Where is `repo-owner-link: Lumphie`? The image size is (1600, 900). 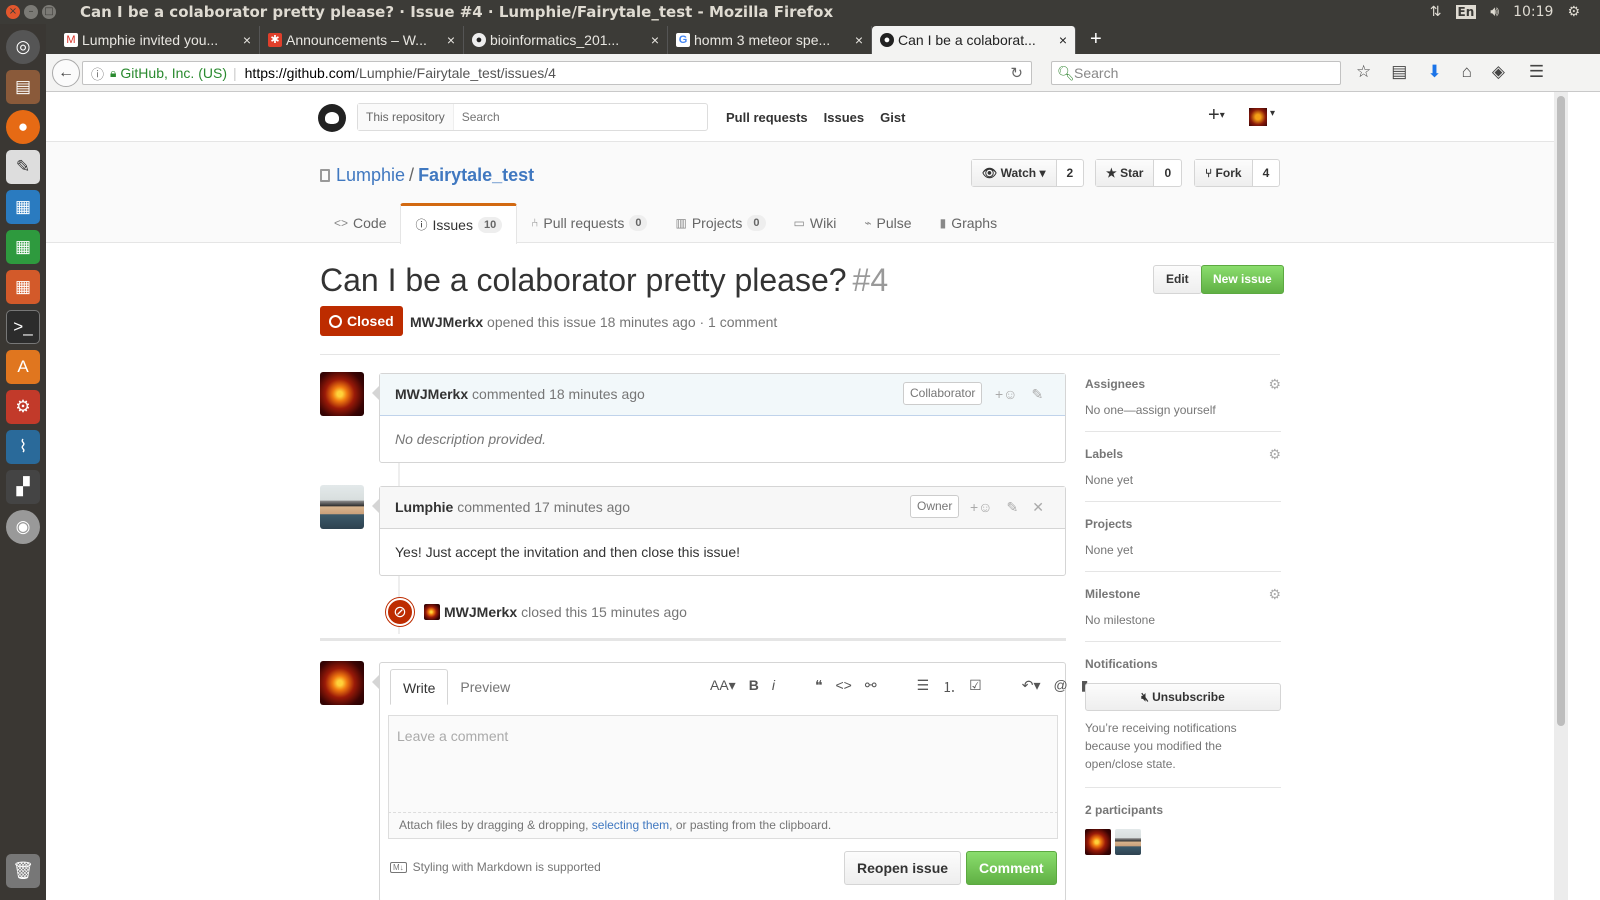
repo-owner-link: Lumphie is located at coordinates (370, 175).